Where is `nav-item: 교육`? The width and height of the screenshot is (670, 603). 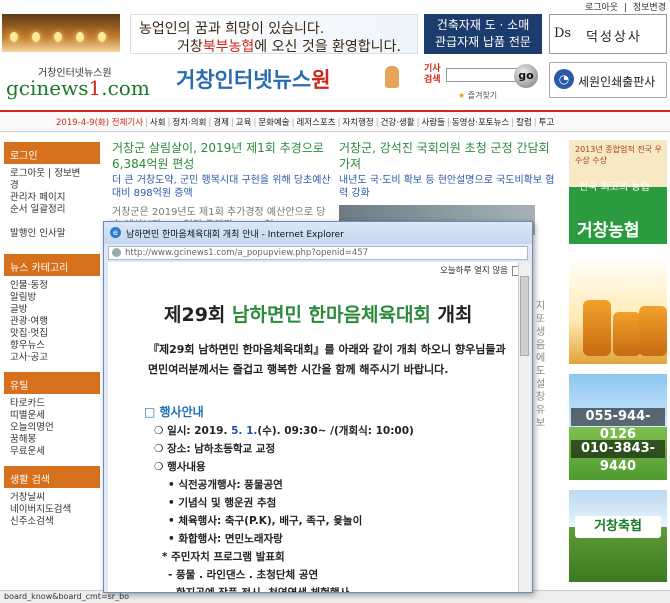 nav-item: 교육 is located at coordinates (244, 123).